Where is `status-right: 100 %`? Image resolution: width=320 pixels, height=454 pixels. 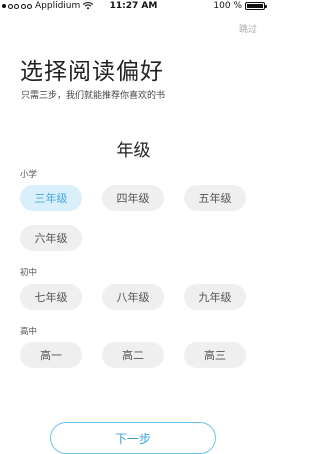
status-right: 100 % is located at coordinates (240, 6).